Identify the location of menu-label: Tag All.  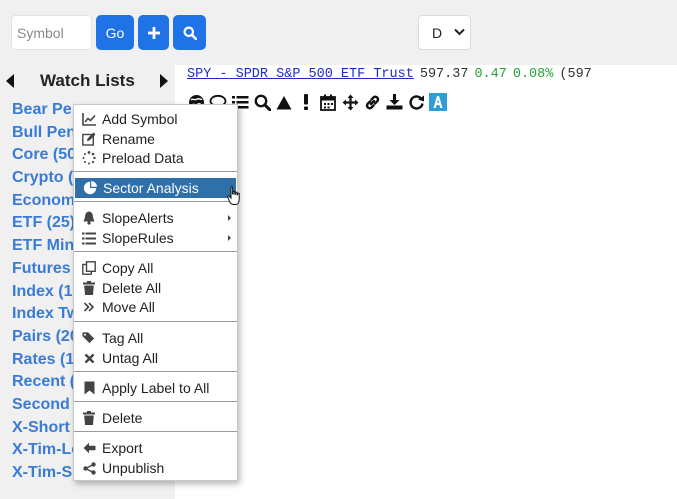
(123, 338).